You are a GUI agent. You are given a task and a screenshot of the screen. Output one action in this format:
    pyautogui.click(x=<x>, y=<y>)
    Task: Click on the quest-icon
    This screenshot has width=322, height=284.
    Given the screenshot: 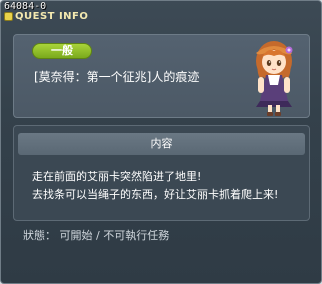 What is the action you would take?
    pyautogui.click(x=8, y=16)
    